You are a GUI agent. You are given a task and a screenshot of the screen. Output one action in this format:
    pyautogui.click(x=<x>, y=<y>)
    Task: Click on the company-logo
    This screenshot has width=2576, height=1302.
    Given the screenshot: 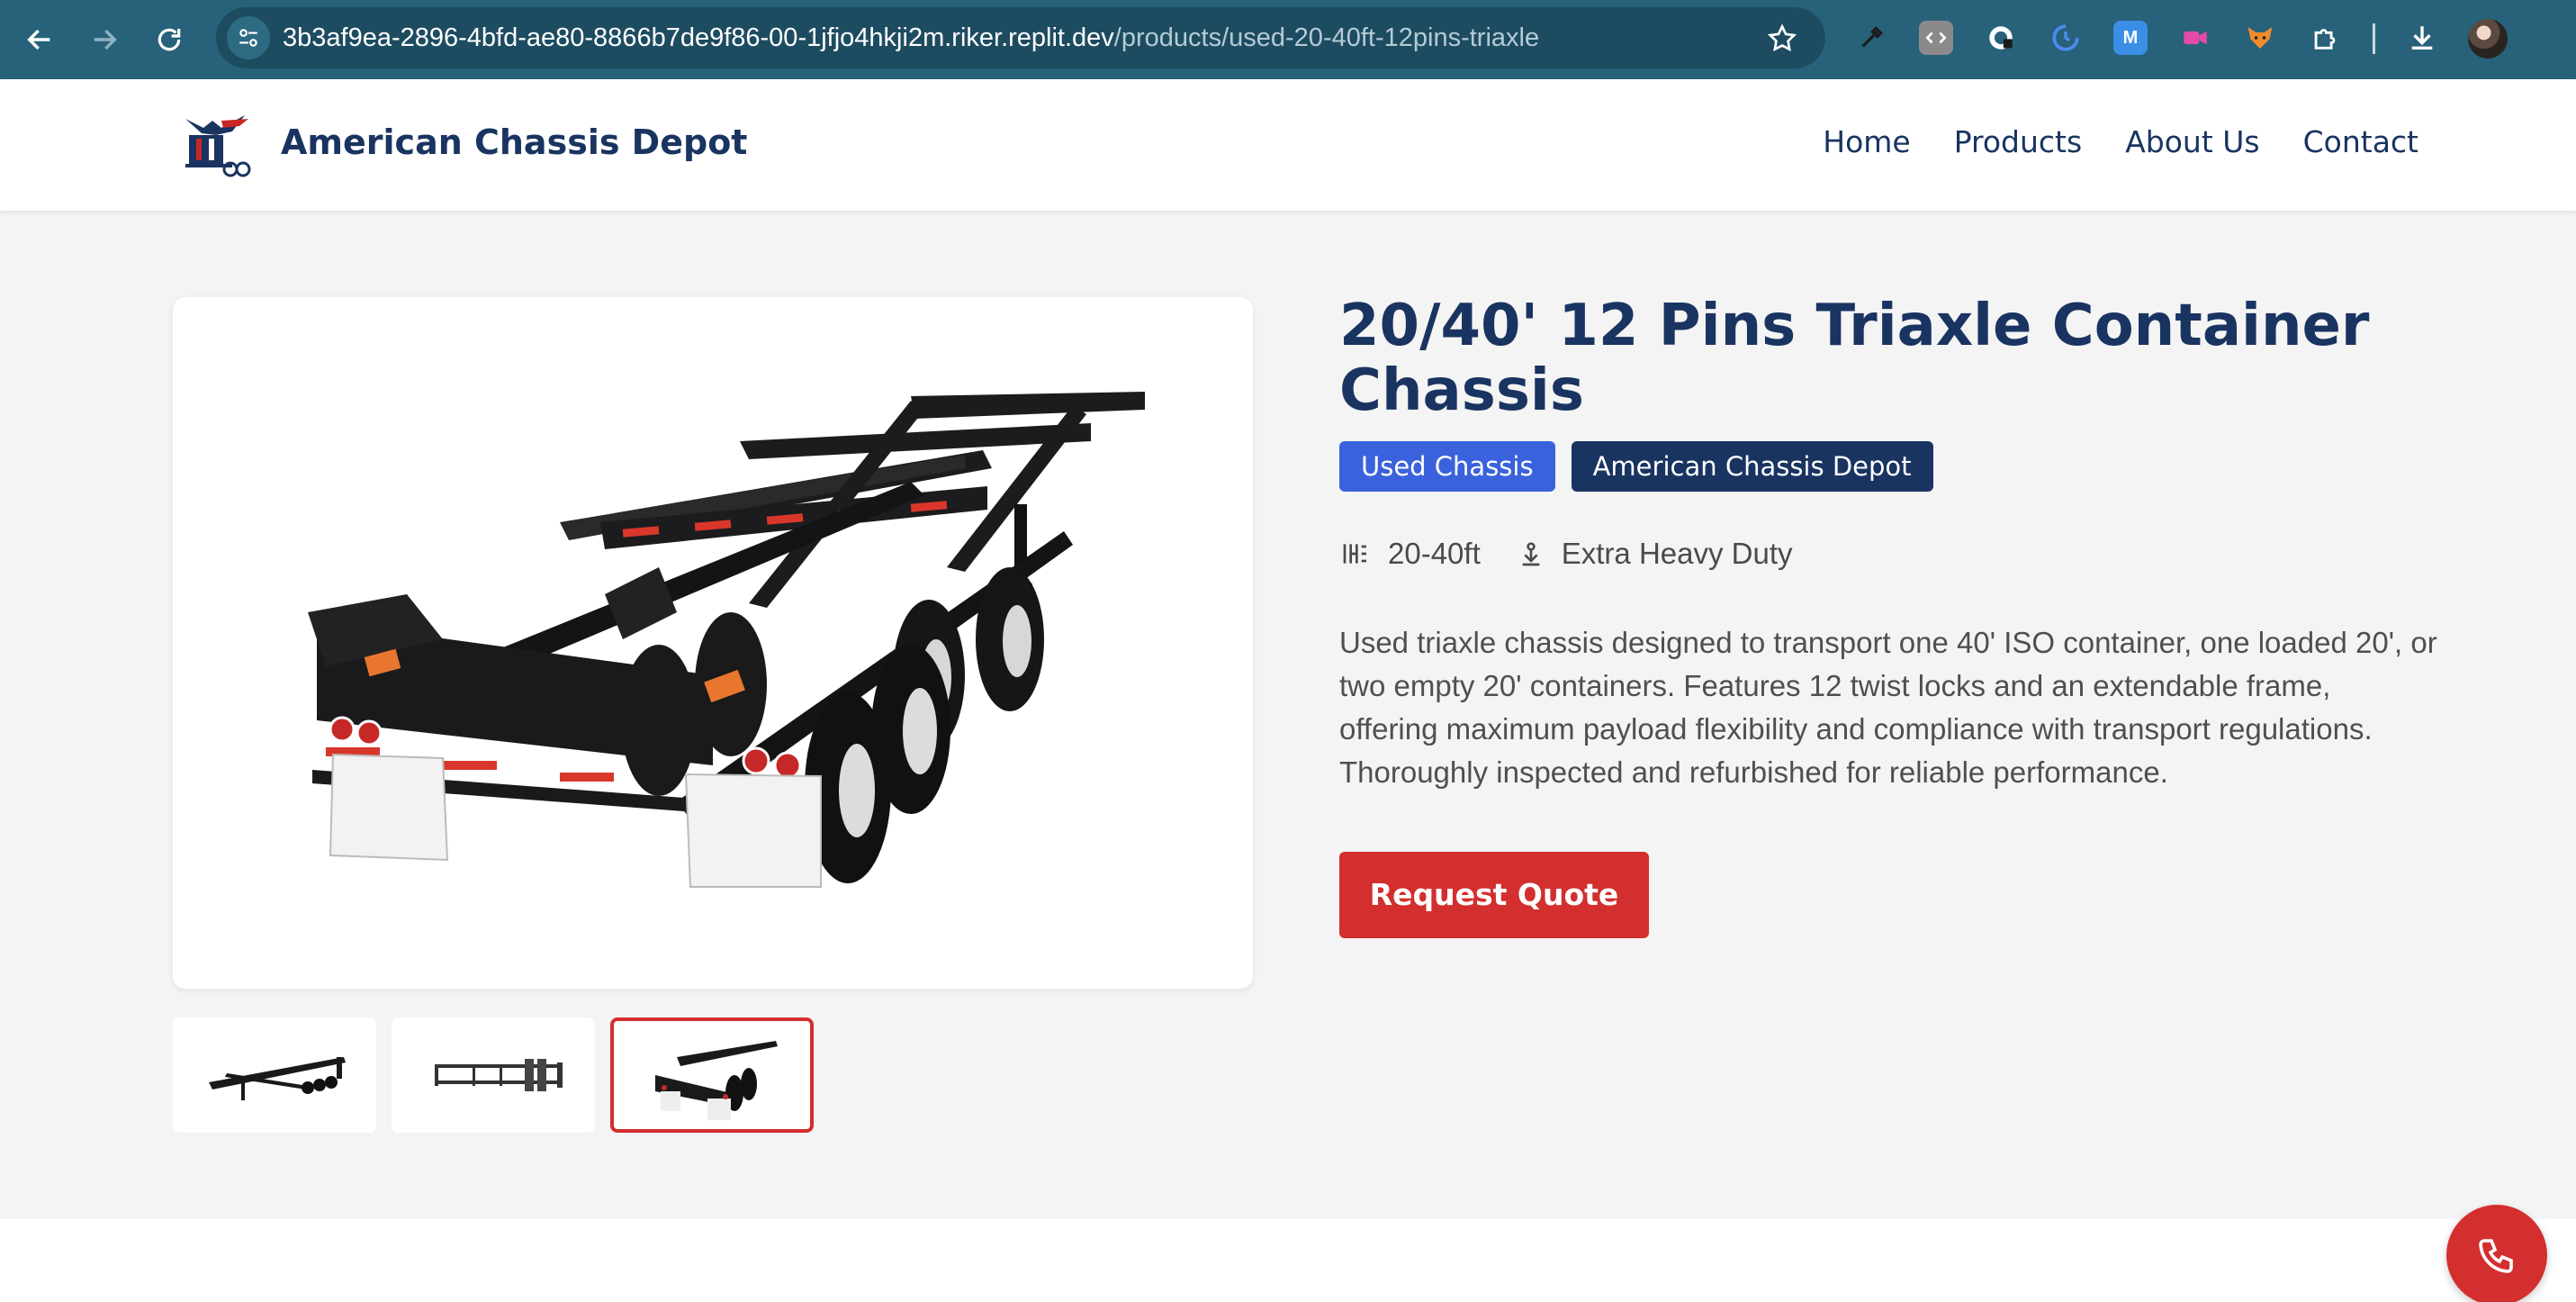 What is the action you would take?
    pyautogui.click(x=215, y=145)
    